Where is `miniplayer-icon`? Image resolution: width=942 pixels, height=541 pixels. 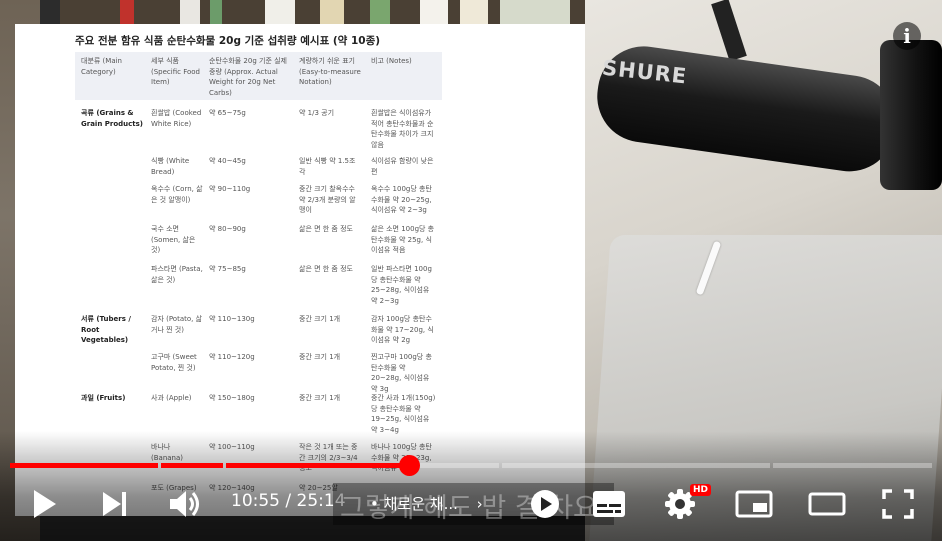 miniplayer-icon is located at coordinates (754, 504).